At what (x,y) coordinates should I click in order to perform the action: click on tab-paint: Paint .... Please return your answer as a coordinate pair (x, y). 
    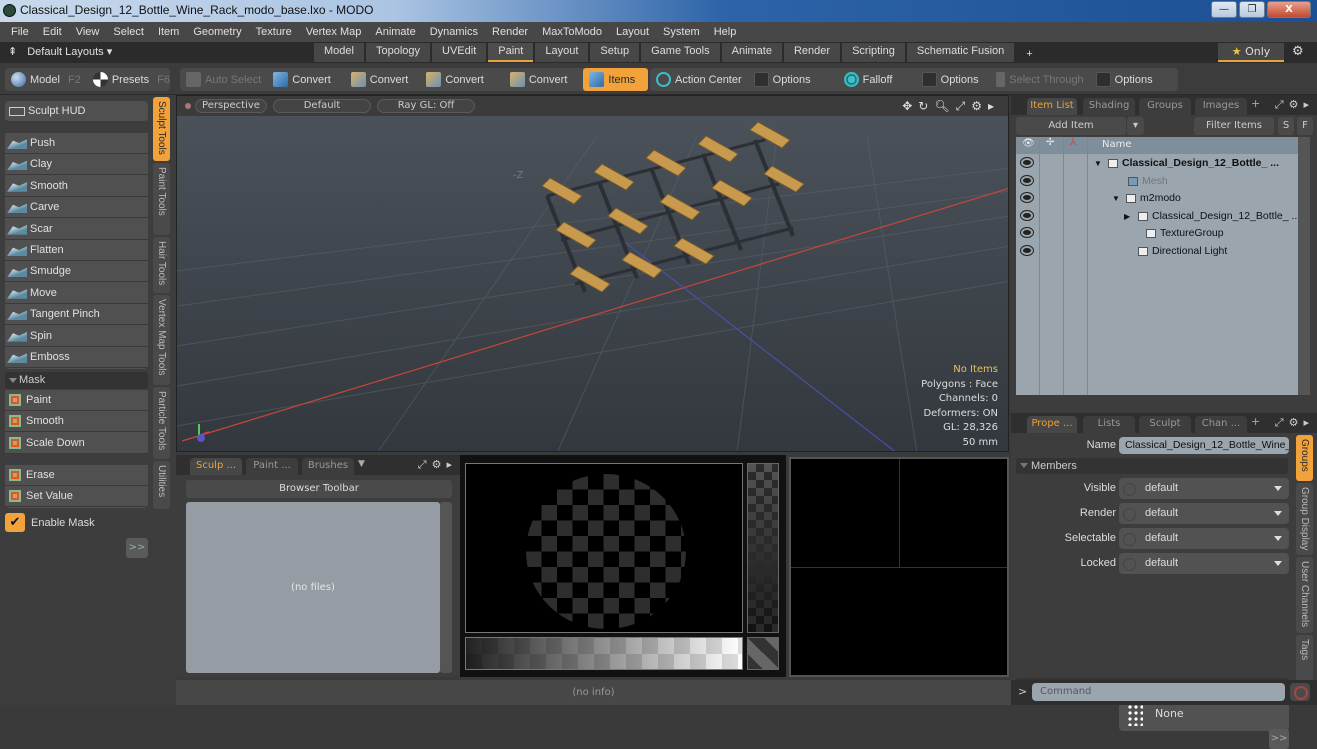
    Looking at the image, I should click on (272, 466).